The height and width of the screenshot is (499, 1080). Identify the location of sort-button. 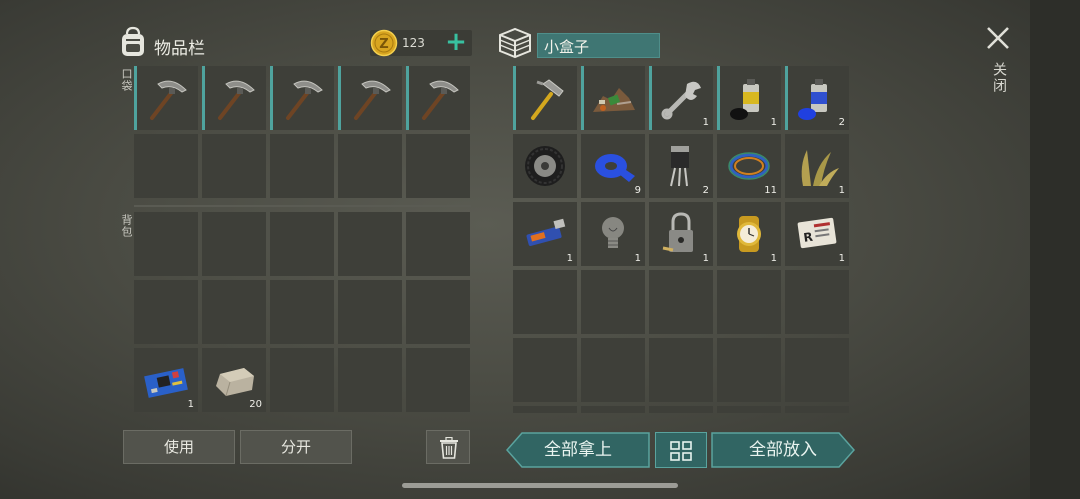
(681, 450).